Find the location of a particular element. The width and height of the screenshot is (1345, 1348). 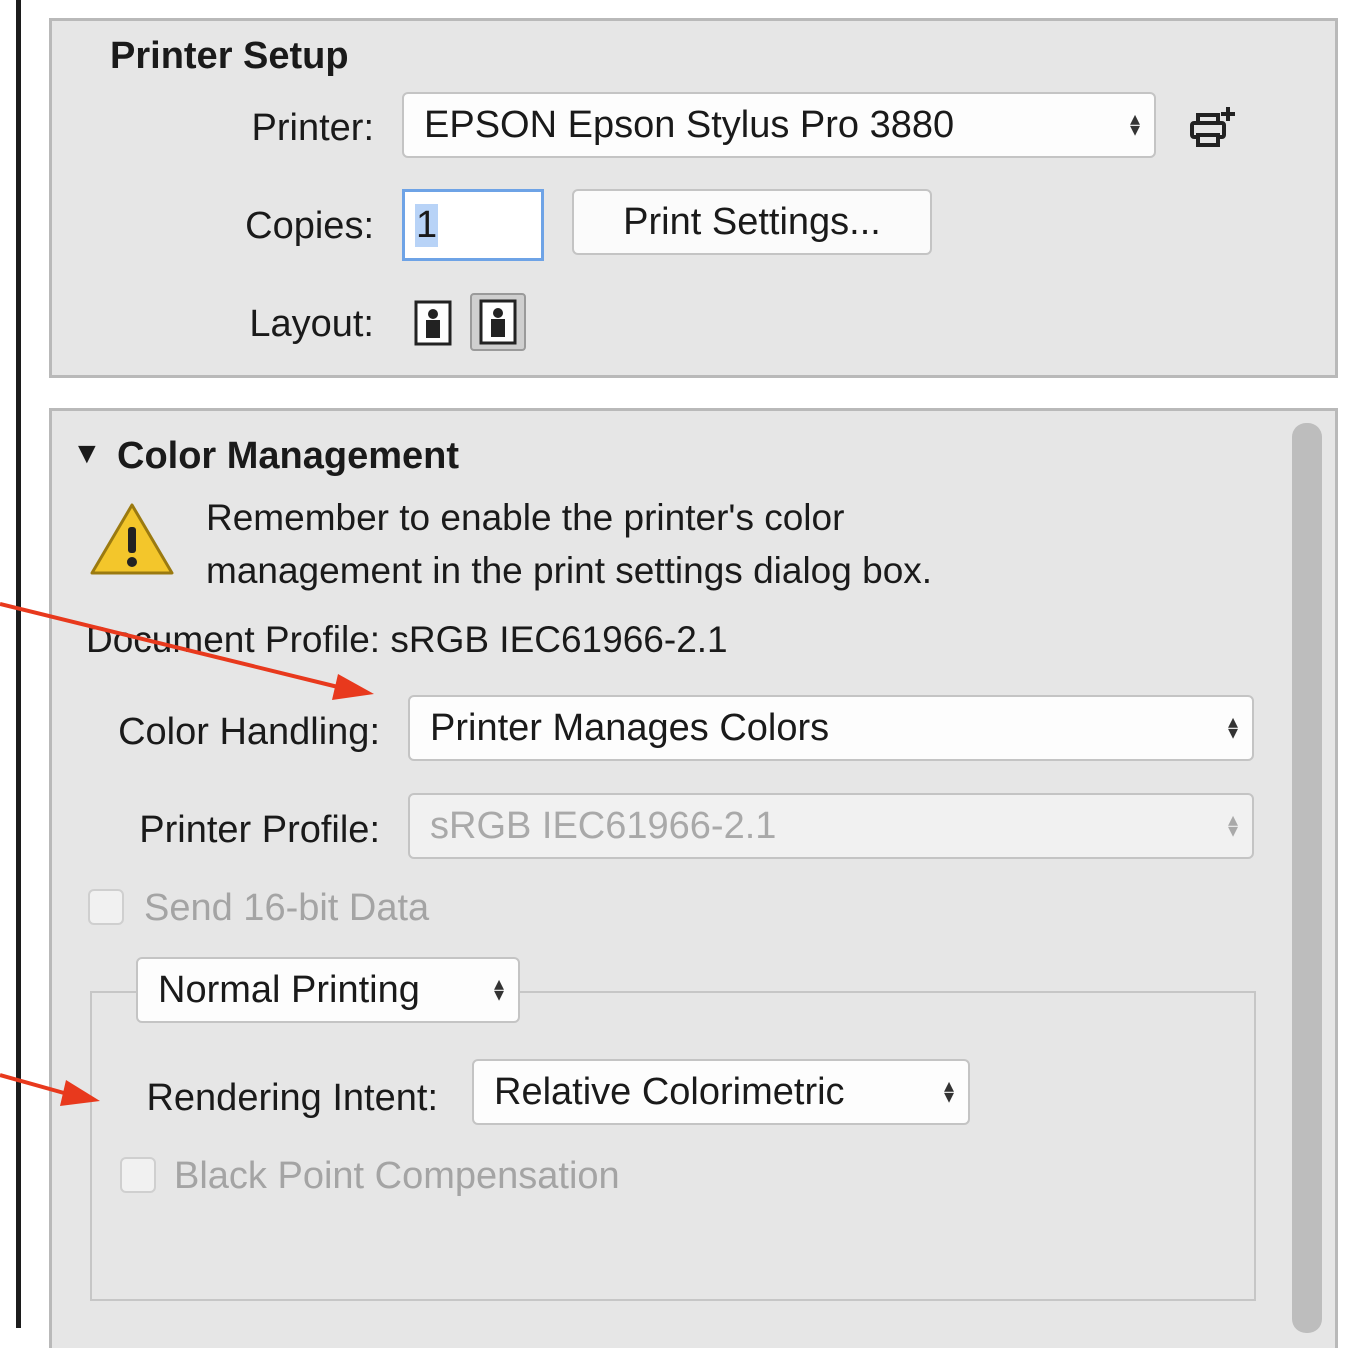

printer-profile-select: sRGB IEC61966-2.1 ▴ ▾ is located at coordinates (831, 826).